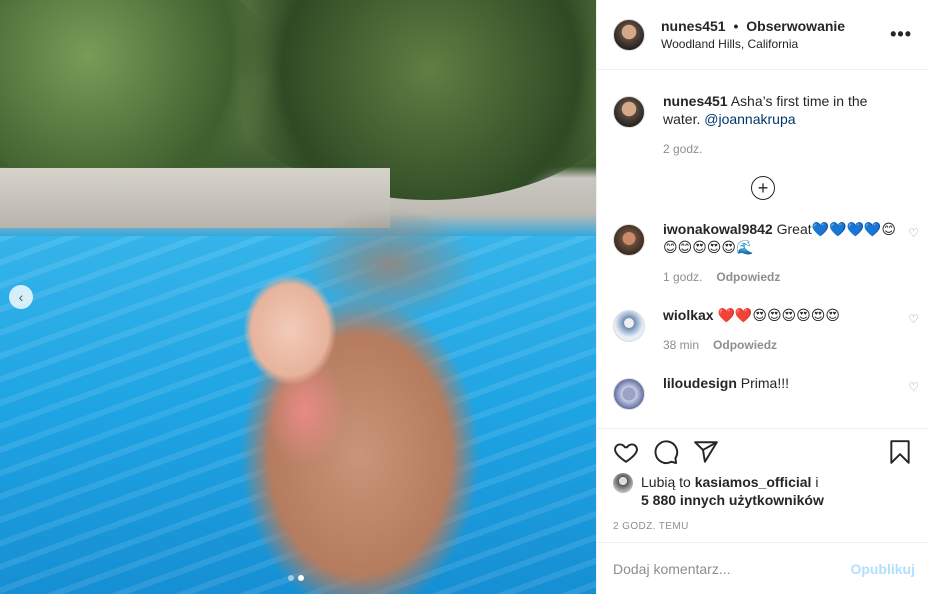 The height and width of the screenshot is (594, 928). Describe the element at coordinates (775, 44) in the screenshot. I see `header-location: Woodland Hills, California` at that location.